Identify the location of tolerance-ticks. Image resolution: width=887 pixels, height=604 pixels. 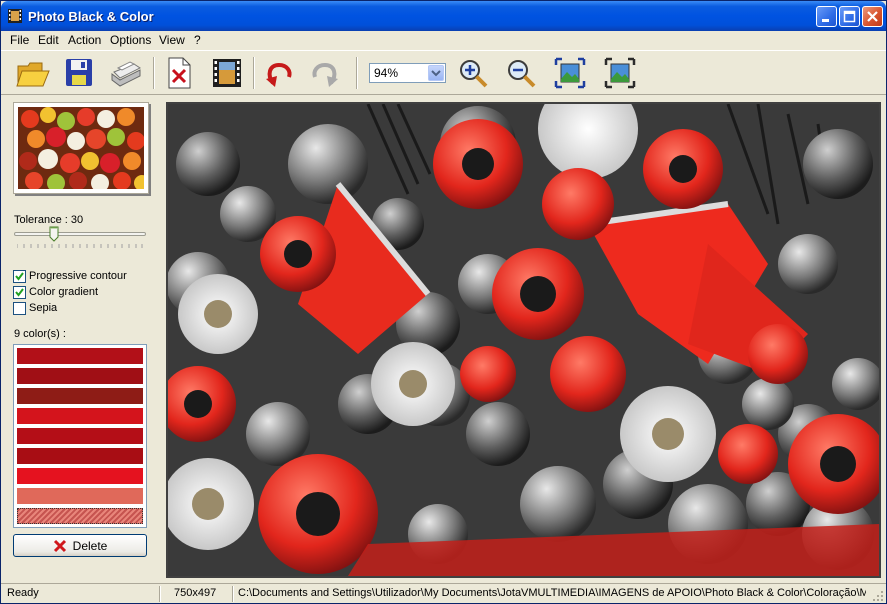
(80, 246).